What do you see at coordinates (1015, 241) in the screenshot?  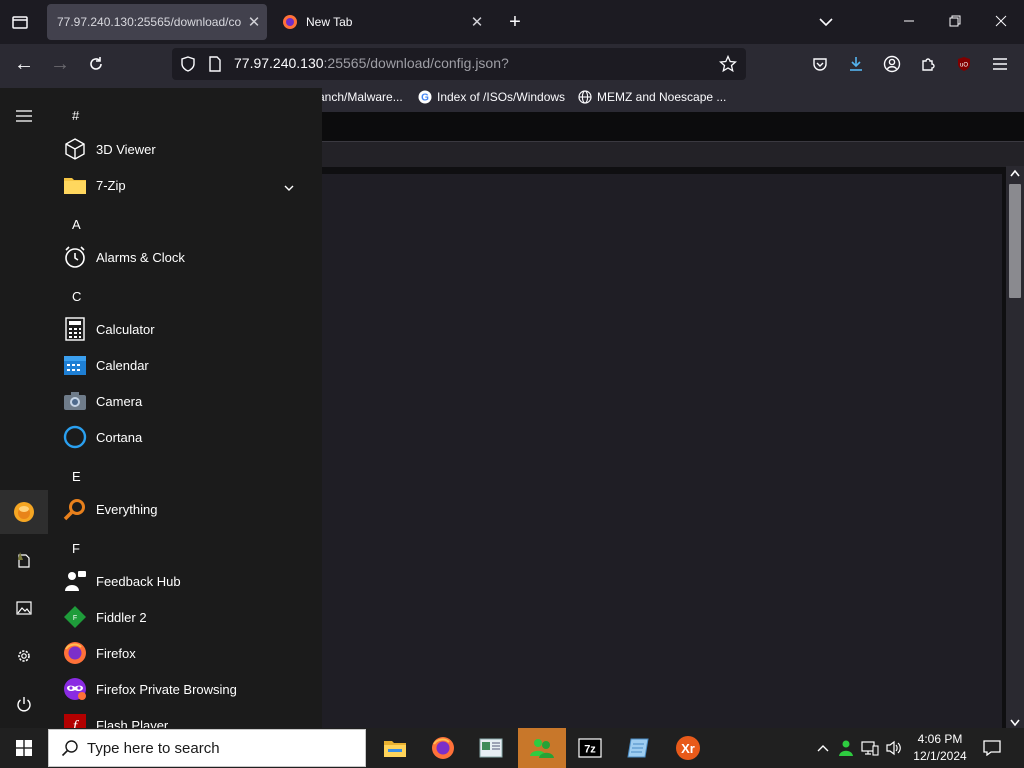 I see `scrollbar-thumb` at bounding box center [1015, 241].